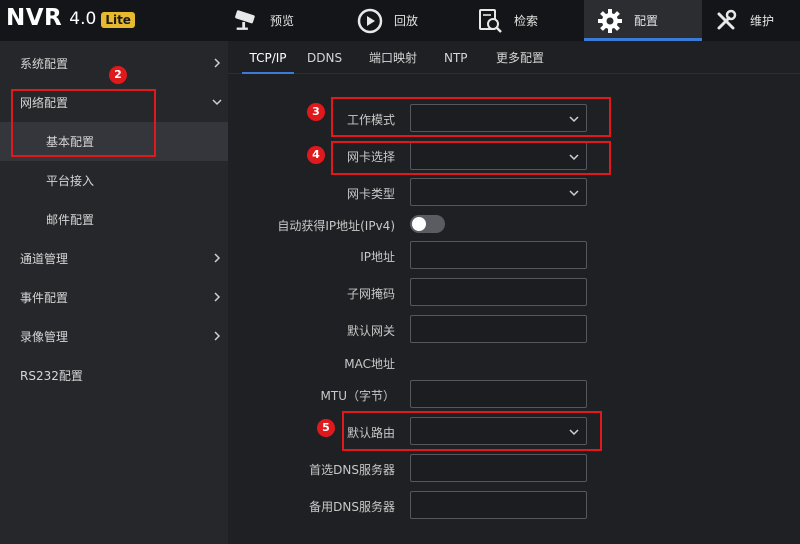 This screenshot has width=800, height=544. I want to click on sidebar-item-label: 邮件配置, so click(70, 220).